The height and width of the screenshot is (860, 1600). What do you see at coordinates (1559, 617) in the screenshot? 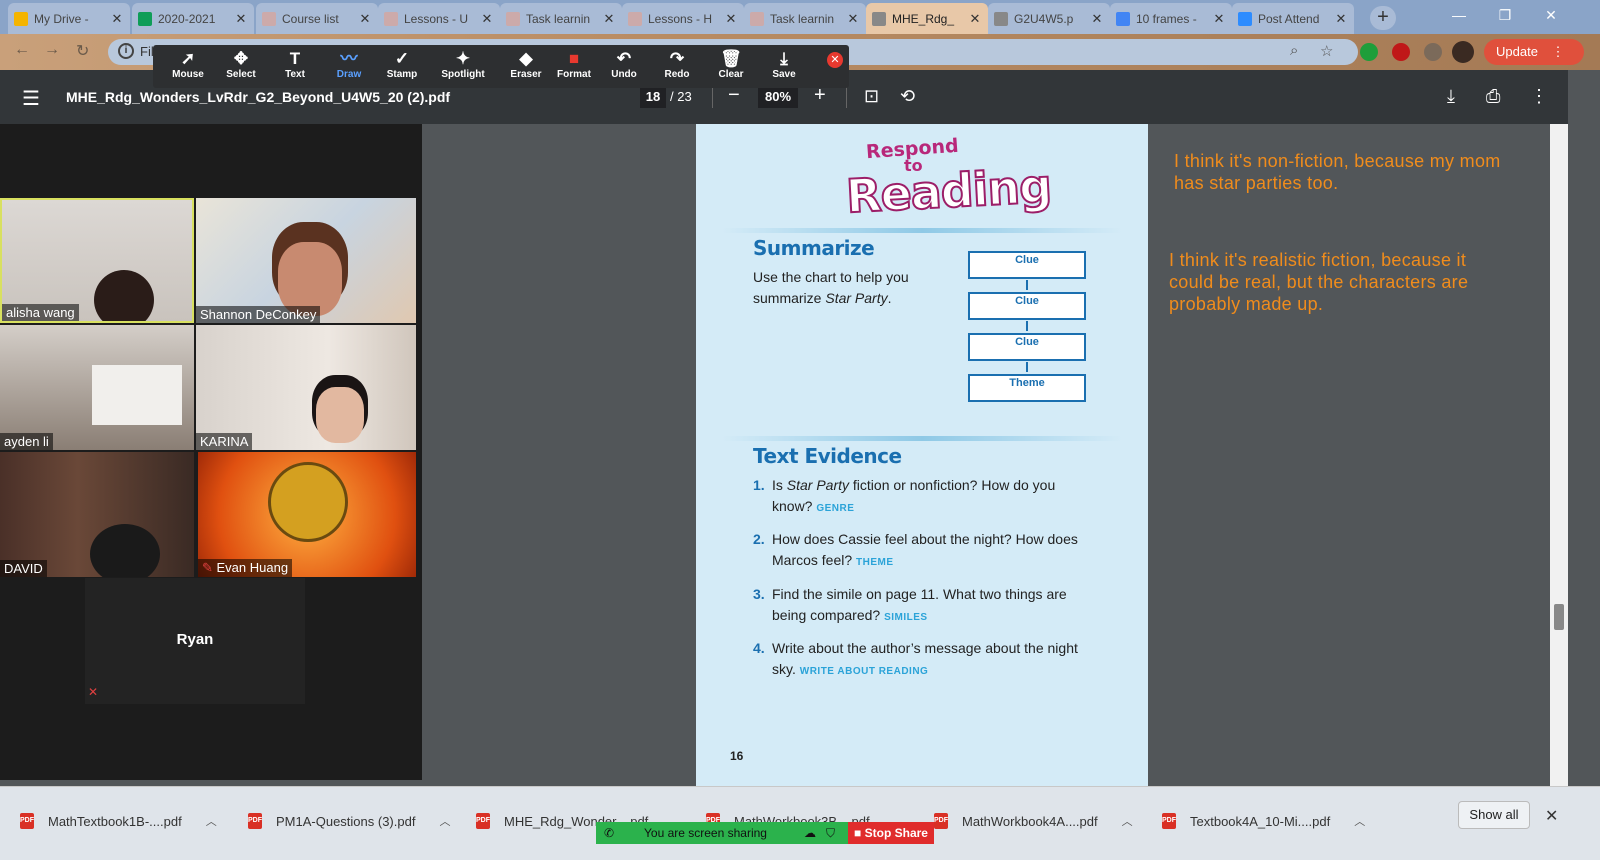
I see `scrollbar-thumb` at bounding box center [1559, 617].